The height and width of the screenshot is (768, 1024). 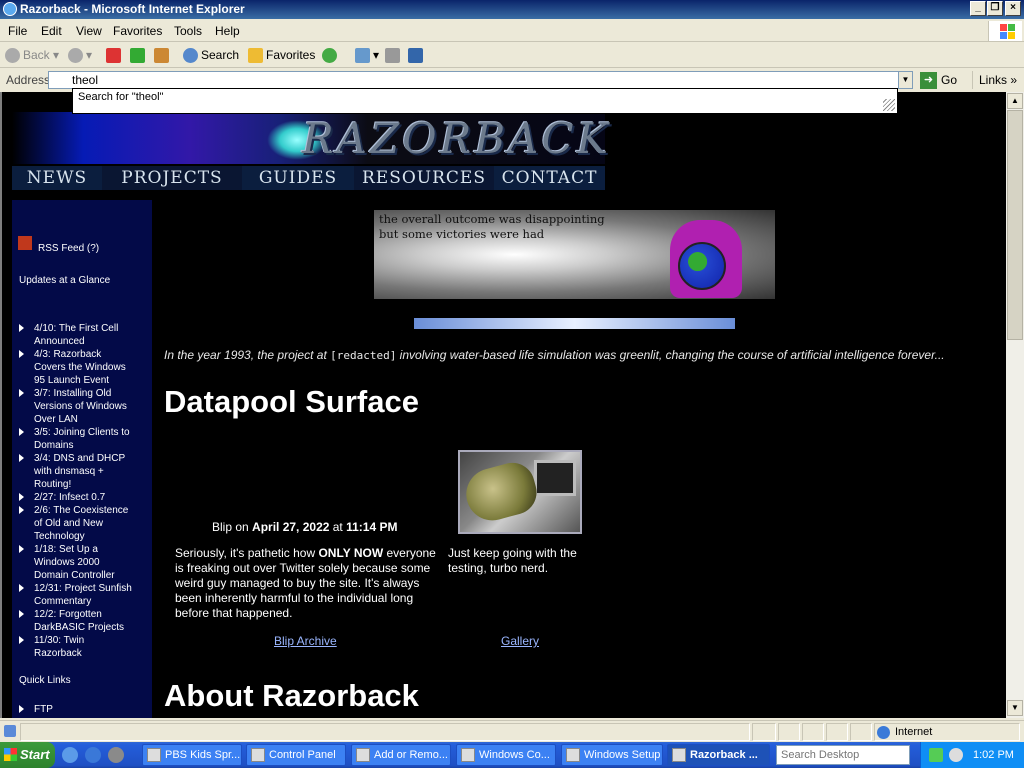 What do you see at coordinates (843, 755) in the screenshot?
I see `desktop-search-input` at bounding box center [843, 755].